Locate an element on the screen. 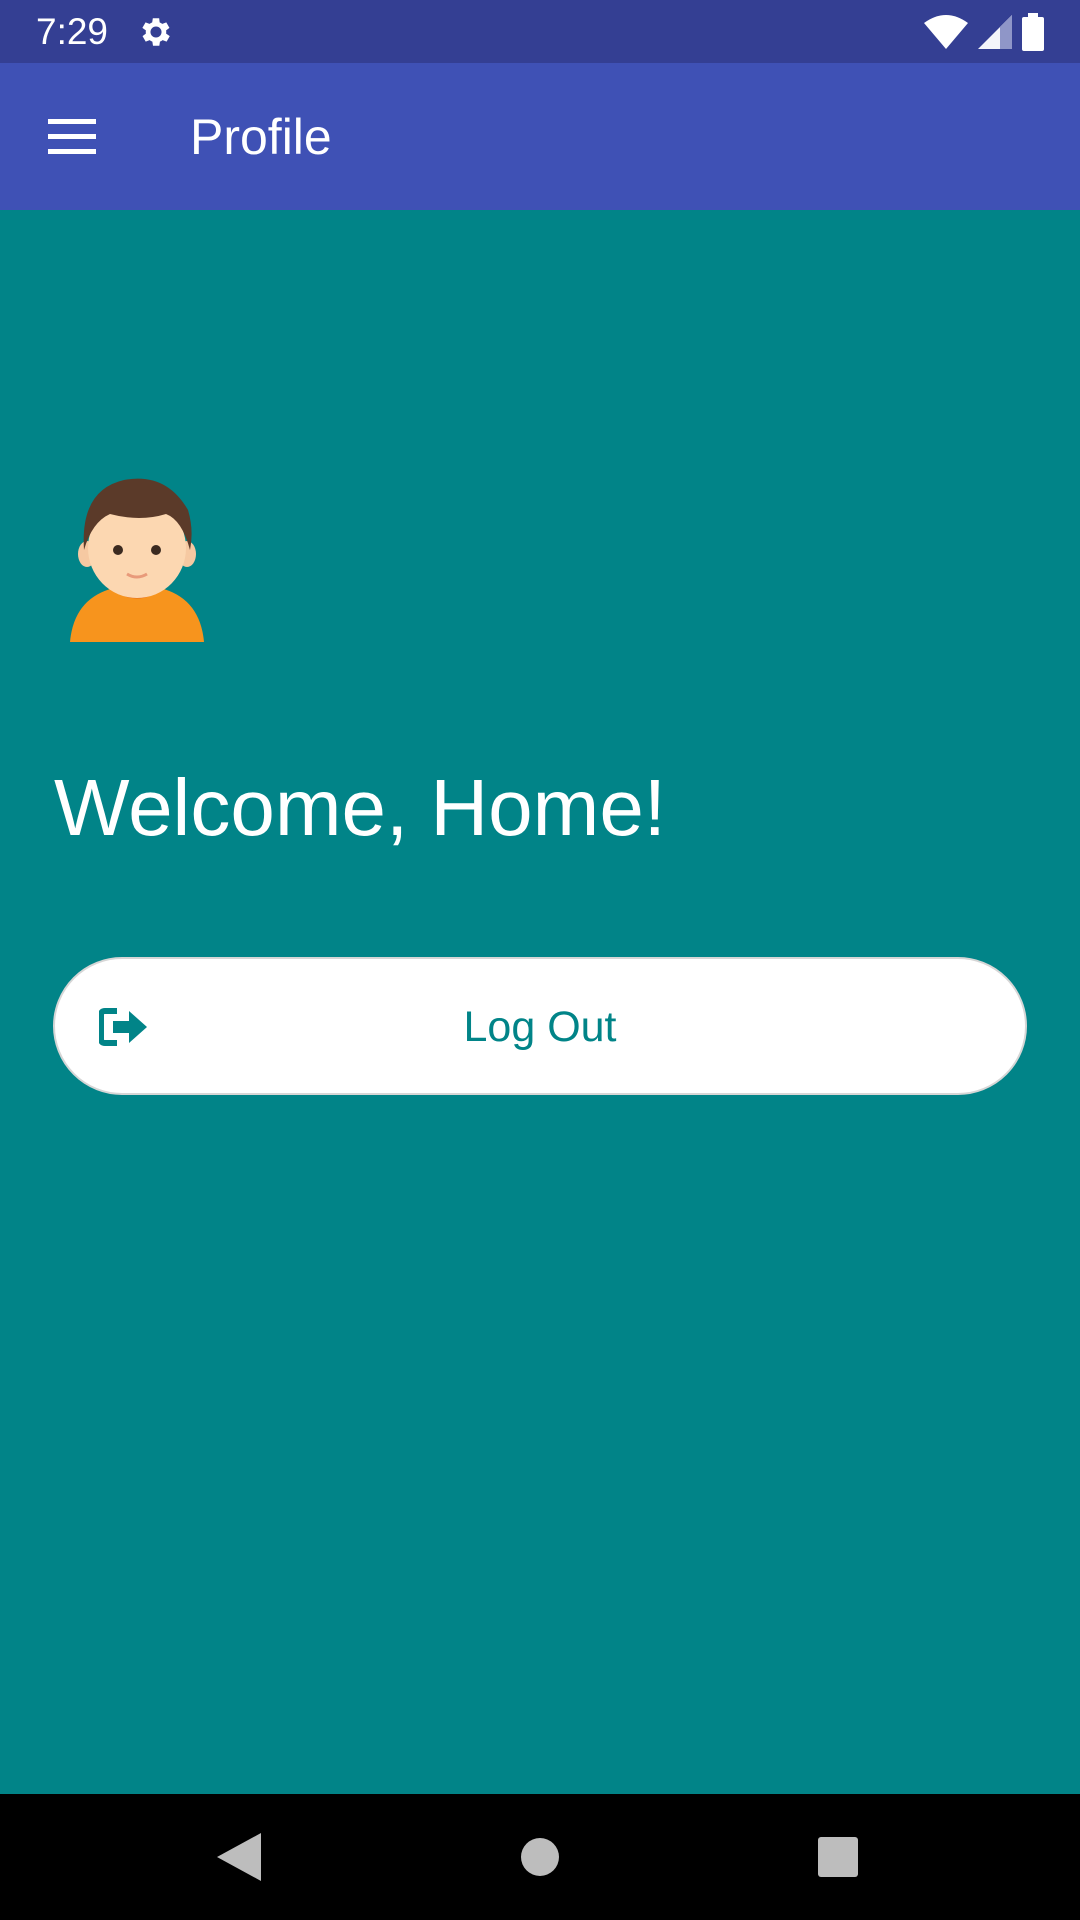 This screenshot has width=1080, height=1920. home-icon is located at coordinates (540, 1857).